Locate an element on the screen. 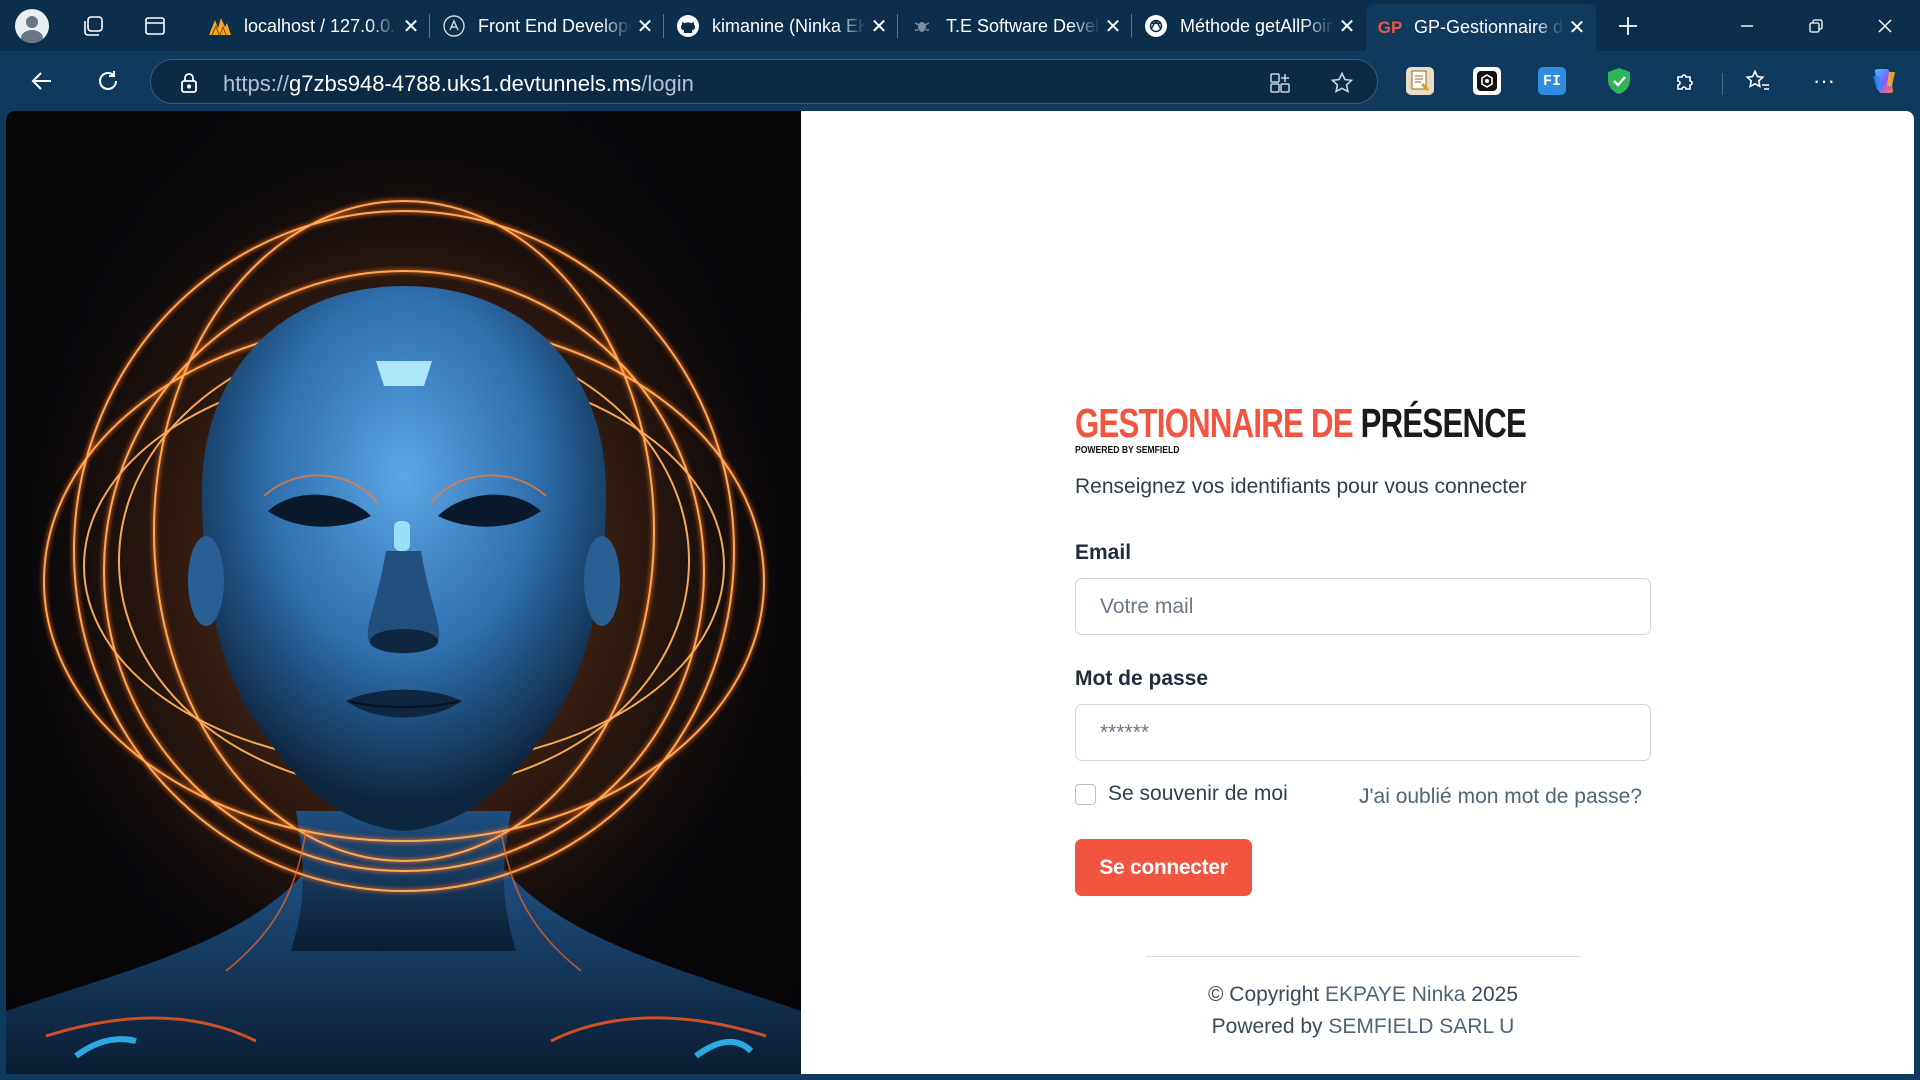 This screenshot has width=1920, height=1080. restore-button is located at coordinates (1816, 25).